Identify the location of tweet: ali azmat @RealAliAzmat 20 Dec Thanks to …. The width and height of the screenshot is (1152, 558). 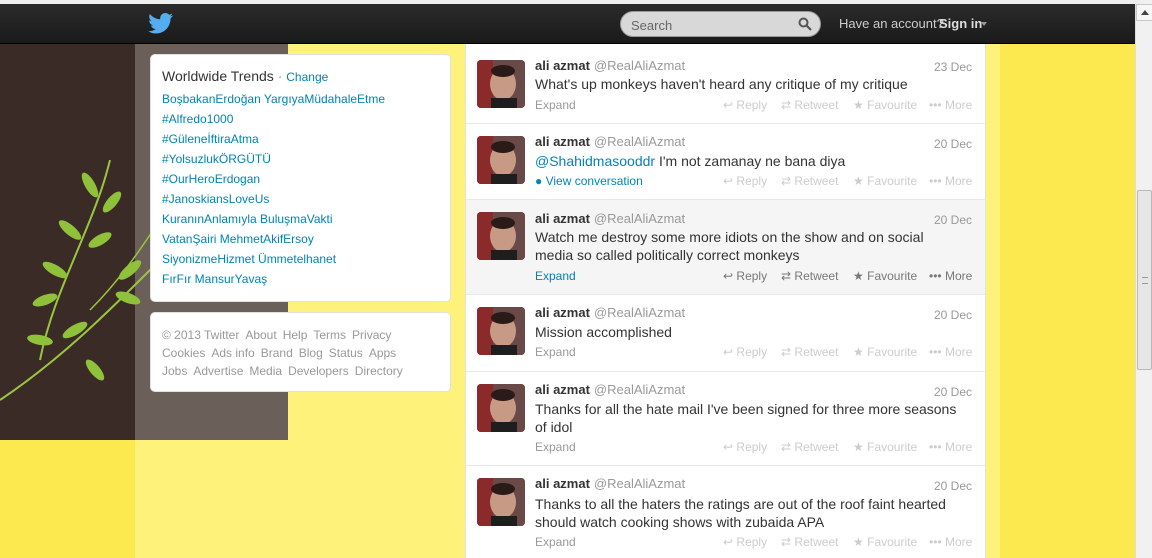
(725, 512).